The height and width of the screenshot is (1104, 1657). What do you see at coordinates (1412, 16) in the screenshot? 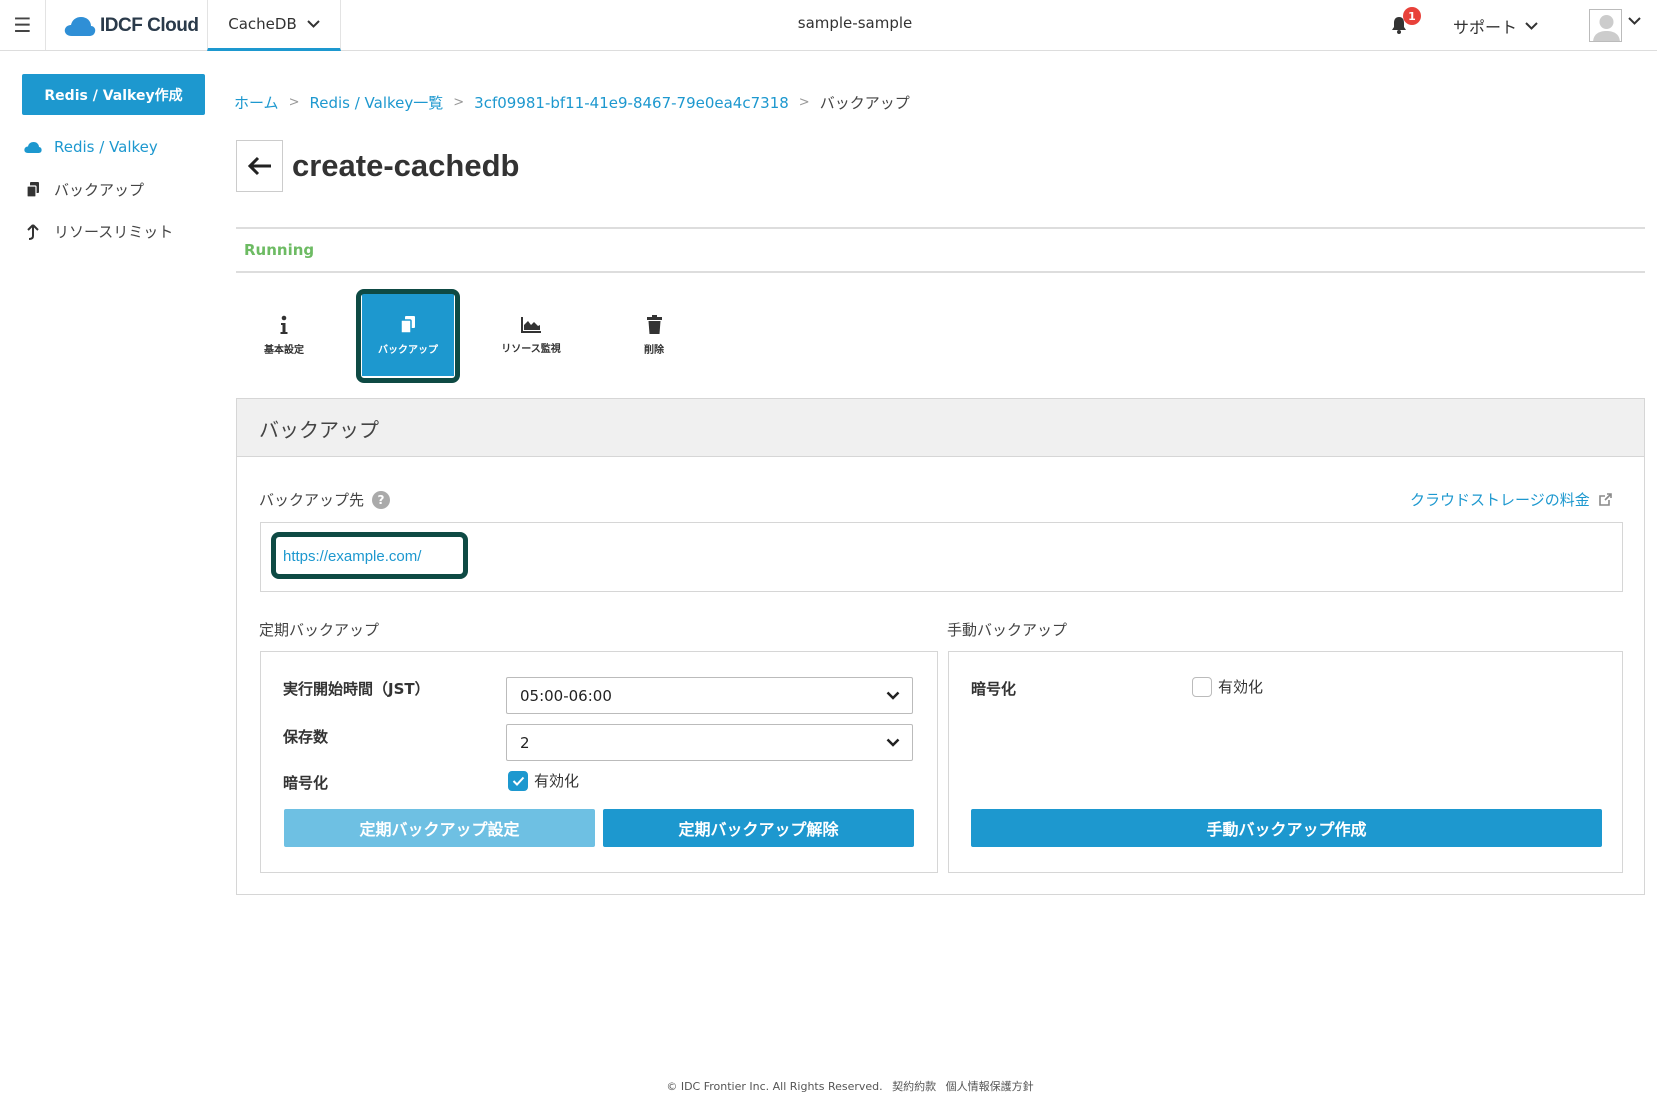
I see `notification-badge: 1` at bounding box center [1412, 16].